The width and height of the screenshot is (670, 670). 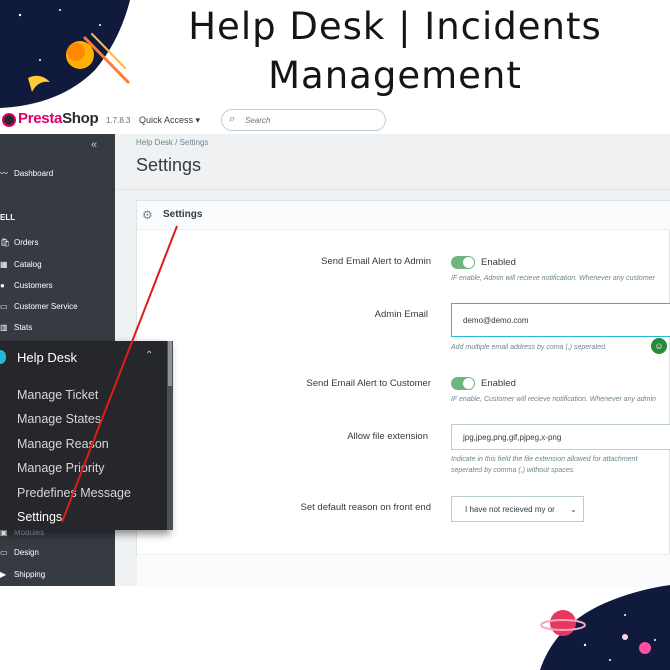 I want to click on sidebar-item-catalog: ▦ Catalog, so click(x=57, y=264).